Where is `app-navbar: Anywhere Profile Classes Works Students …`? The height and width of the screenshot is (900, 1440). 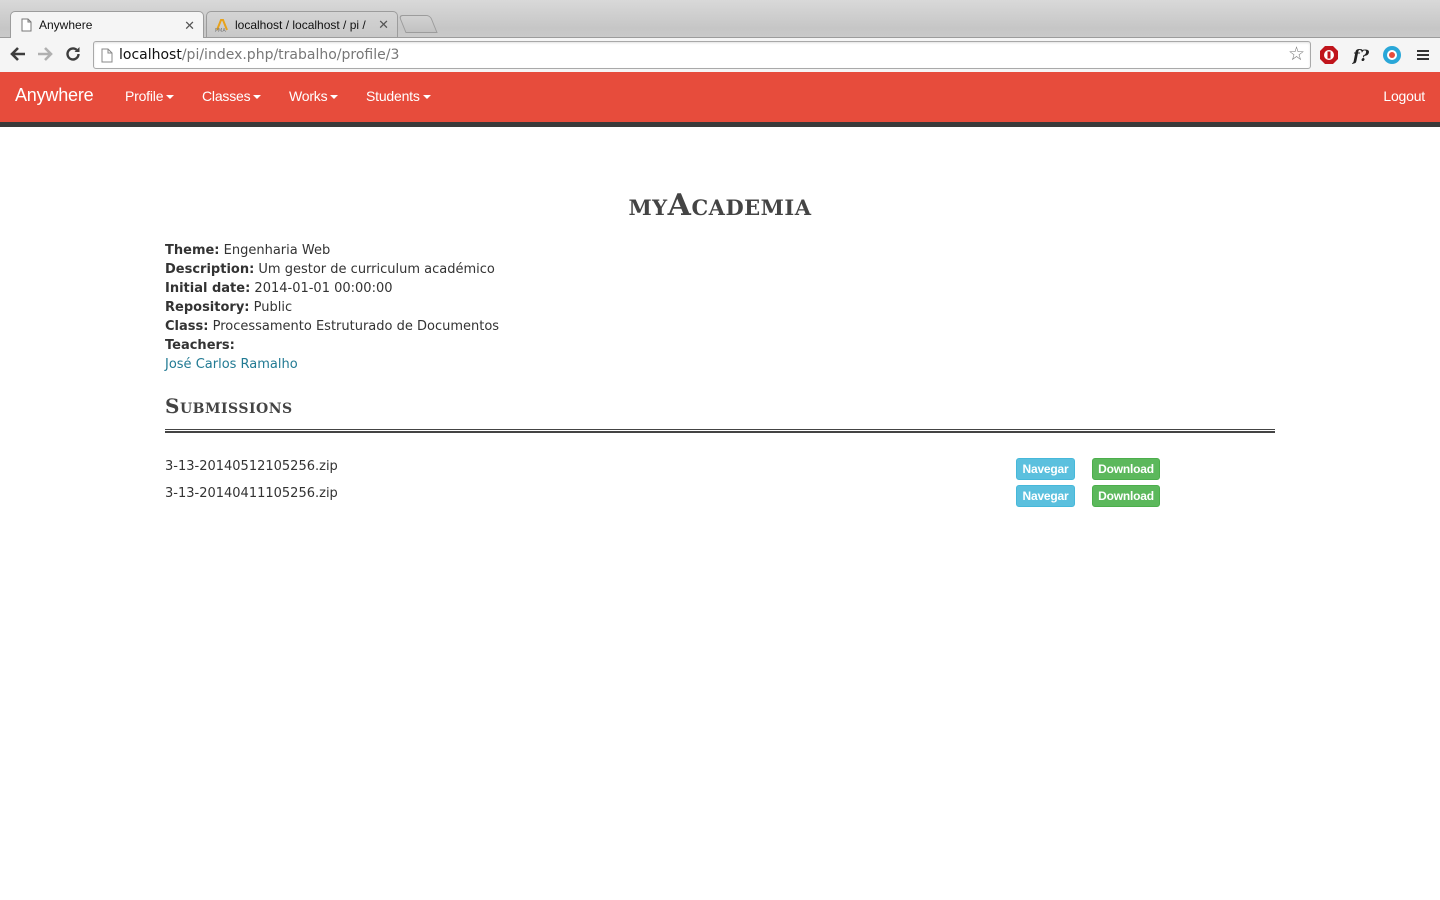
app-navbar: Anywhere Profile Classes Works Students … is located at coordinates (720, 97).